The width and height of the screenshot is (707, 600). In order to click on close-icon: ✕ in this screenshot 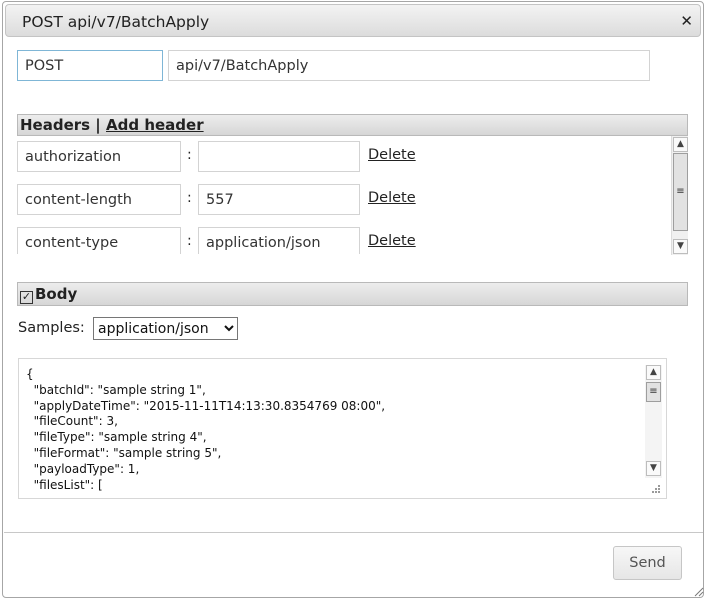, I will do `click(686, 21)`.